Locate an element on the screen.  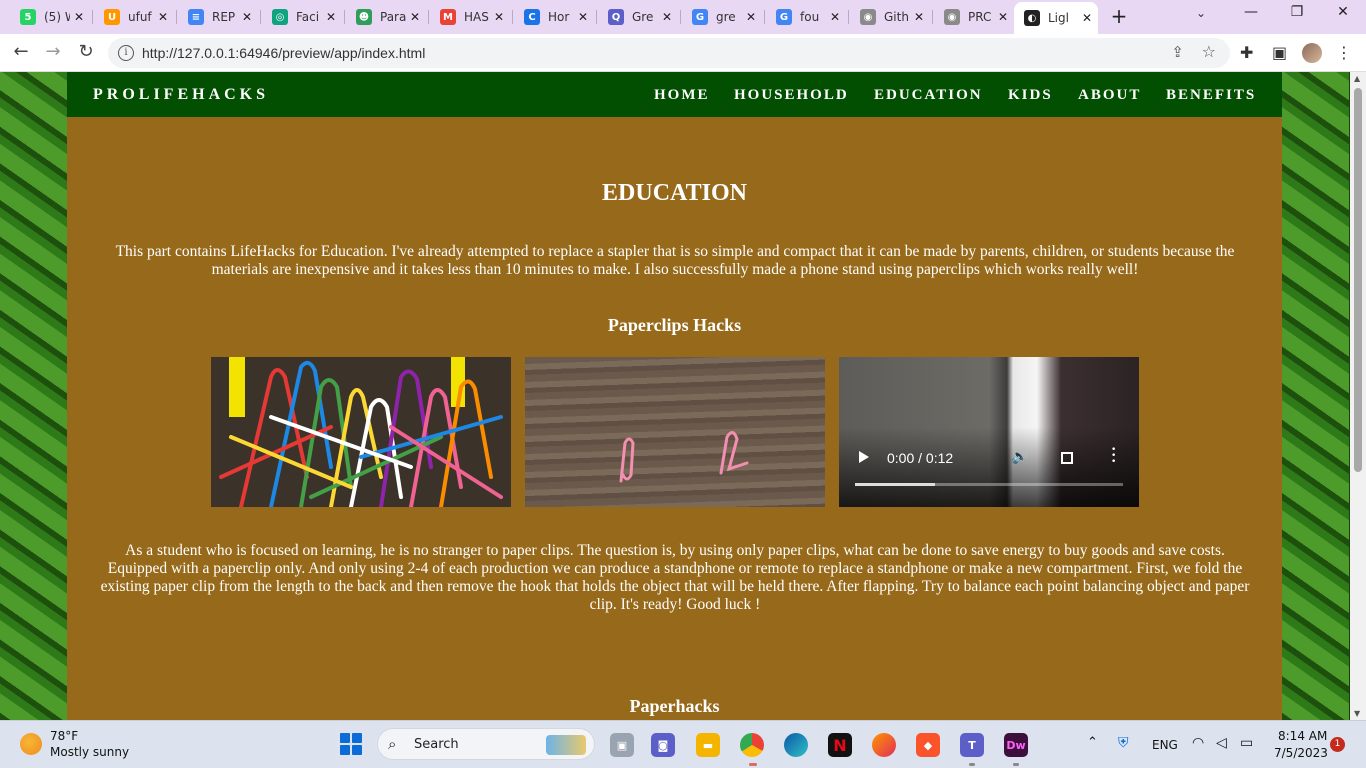
clock-date: 7/5/2023 is located at coordinates (1301, 753).